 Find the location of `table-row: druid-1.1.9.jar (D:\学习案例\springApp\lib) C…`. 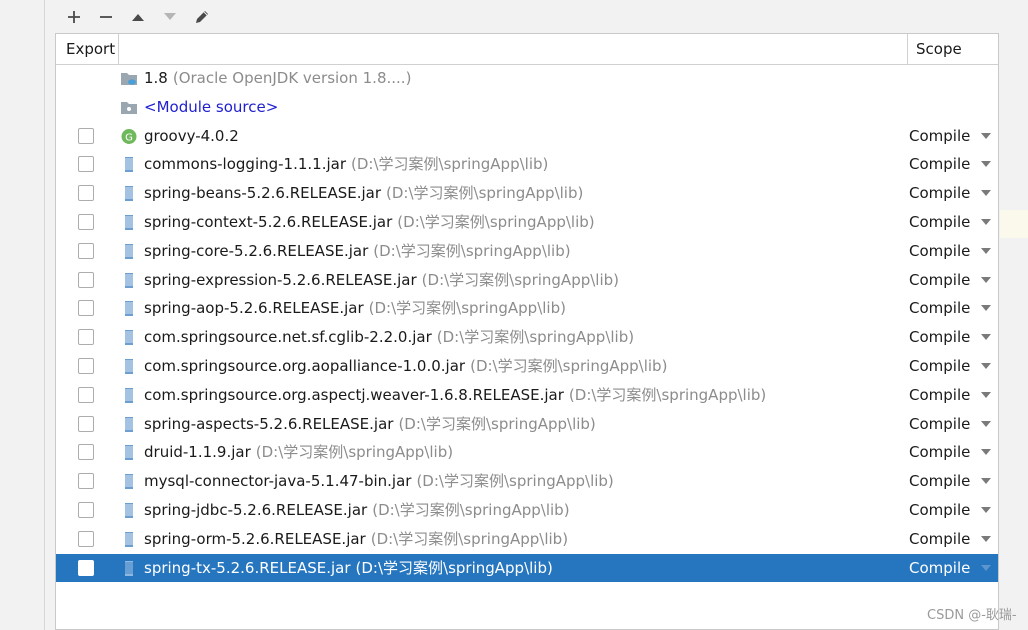

table-row: druid-1.1.9.jar (D:\学习案例\springApp\lib) C… is located at coordinates (527, 452).